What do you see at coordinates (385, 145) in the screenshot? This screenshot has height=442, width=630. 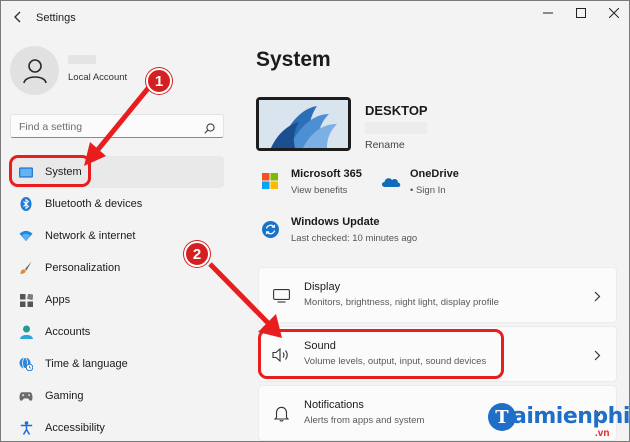 I see `rename-link: Rename` at bounding box center [385, 145].